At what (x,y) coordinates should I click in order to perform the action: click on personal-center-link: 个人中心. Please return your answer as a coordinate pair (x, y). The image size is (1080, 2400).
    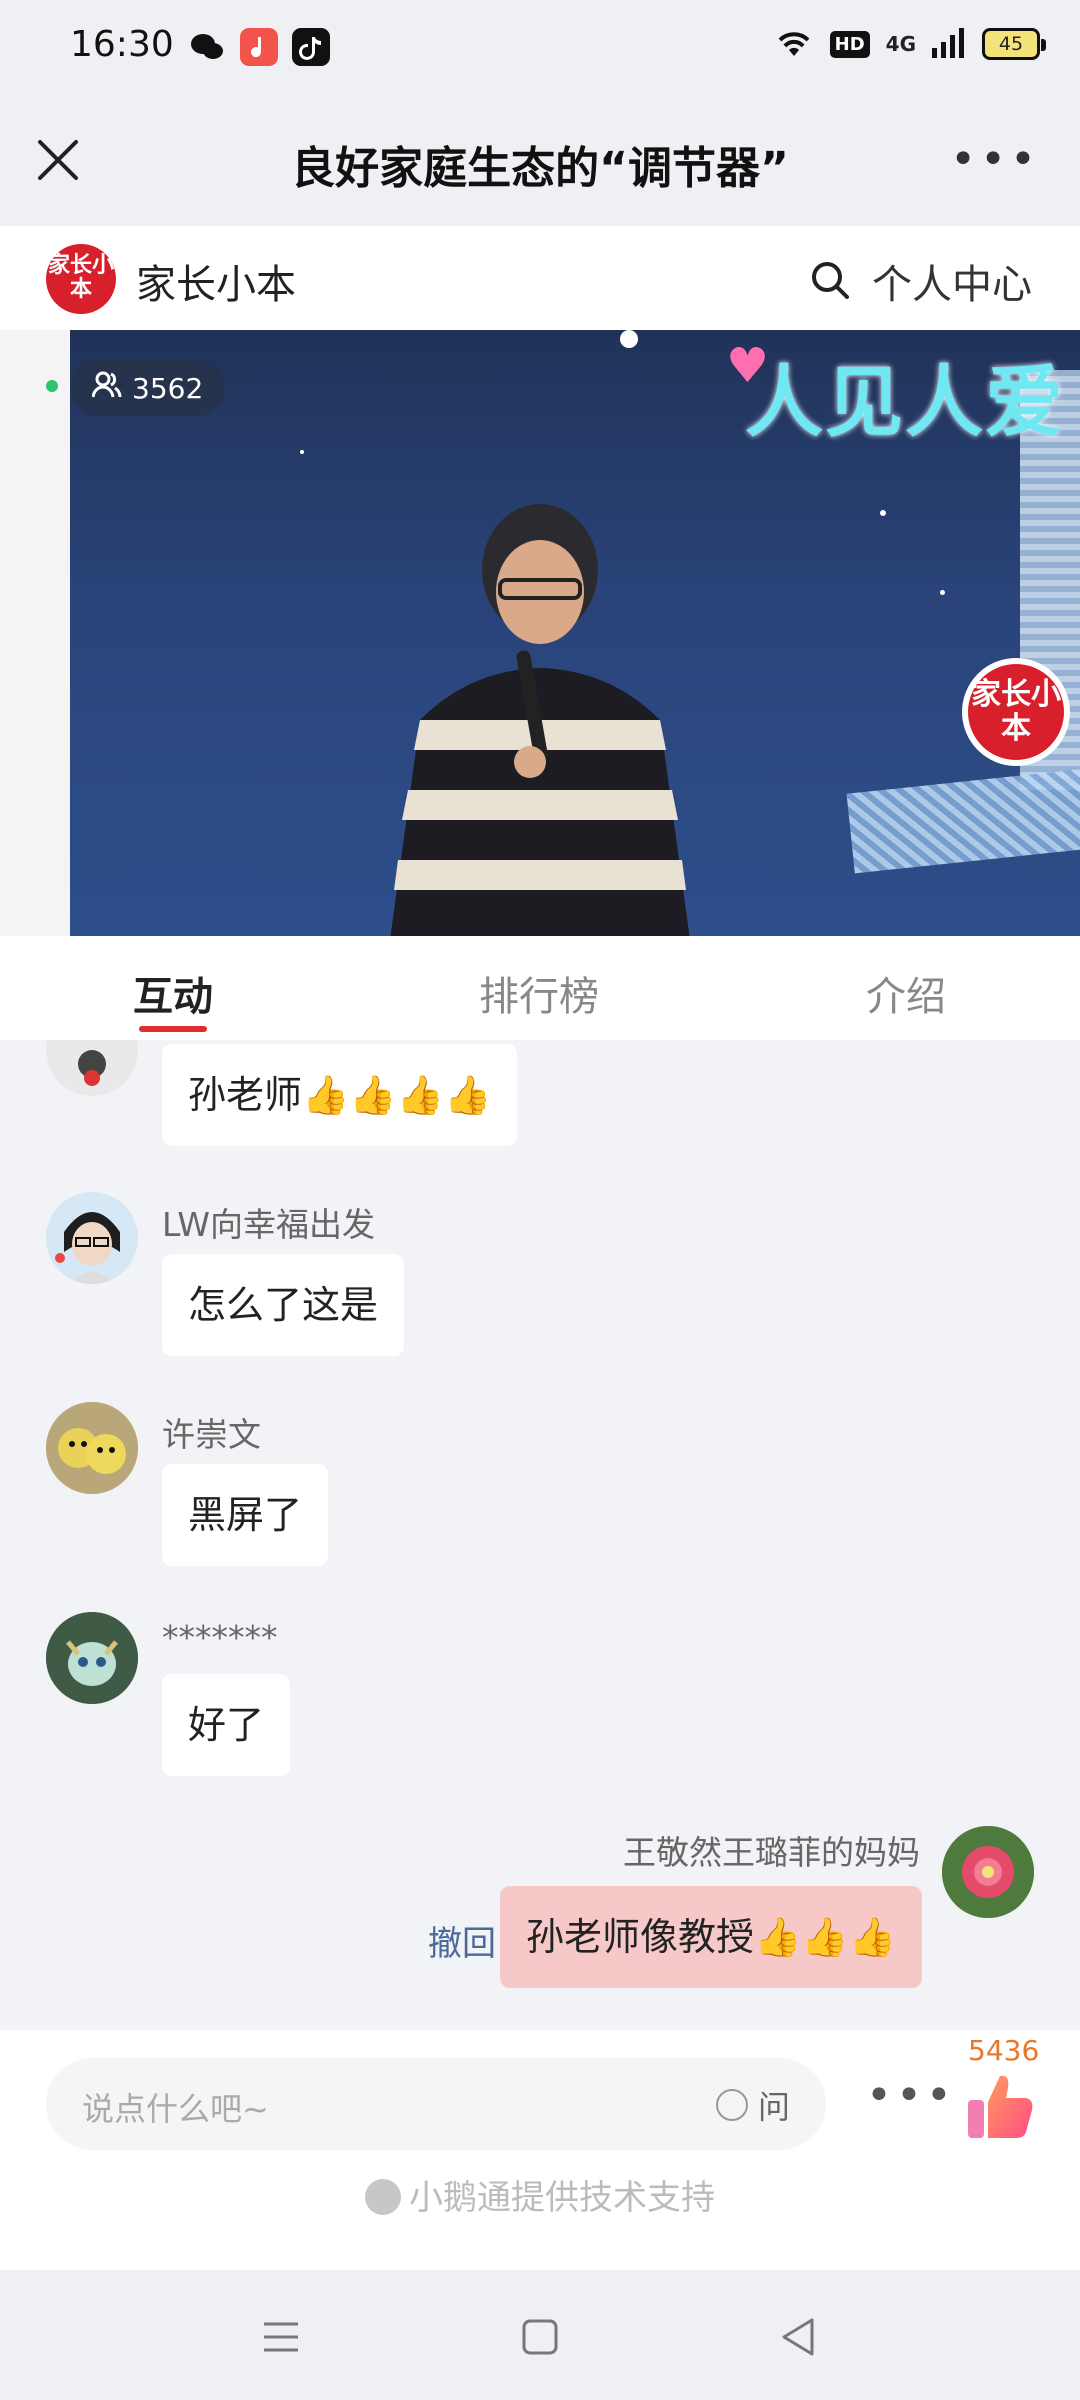
    Looking at the image, I should click on (952, 281).